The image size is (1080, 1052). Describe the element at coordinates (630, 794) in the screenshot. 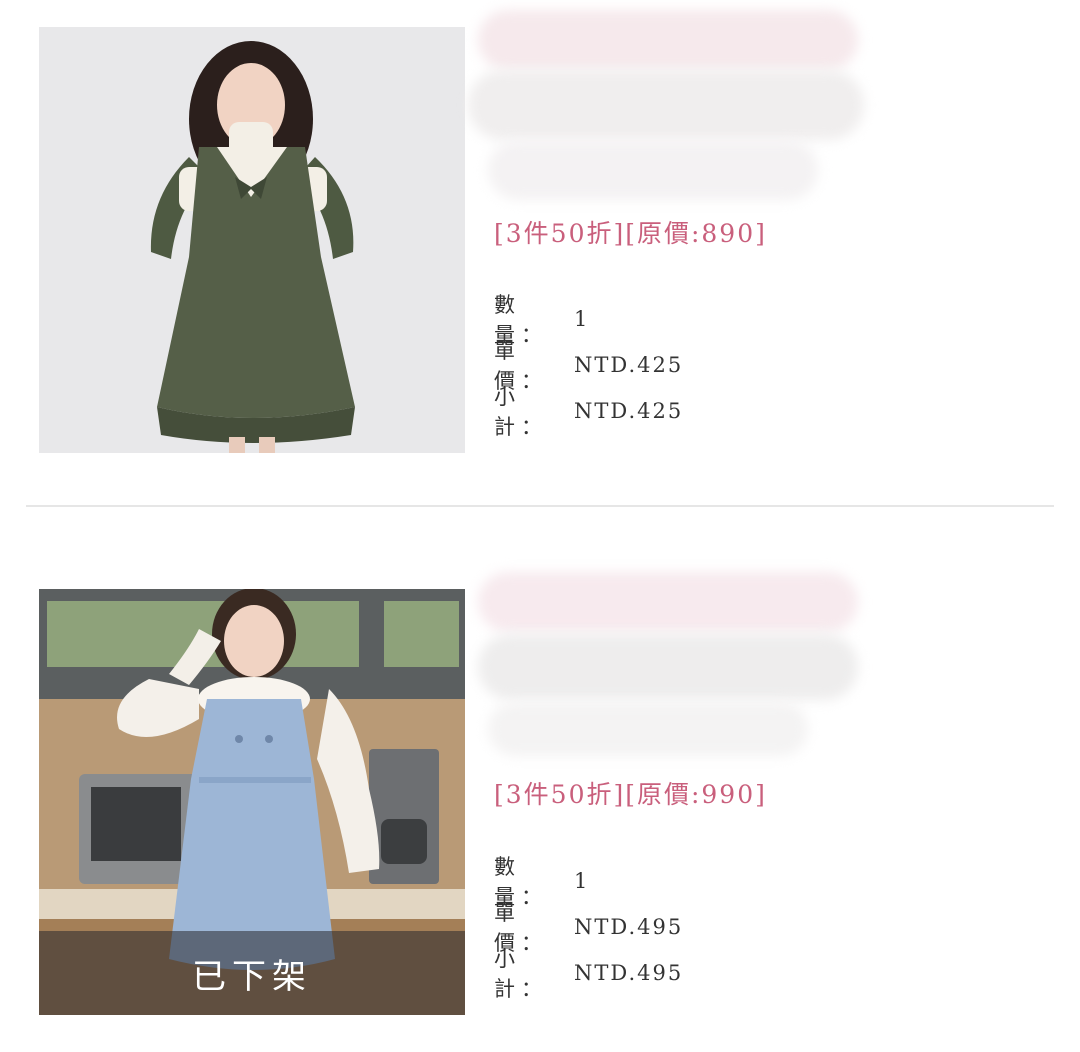

I see `promo-price-text: [3件50折][原價:990]` at that location.